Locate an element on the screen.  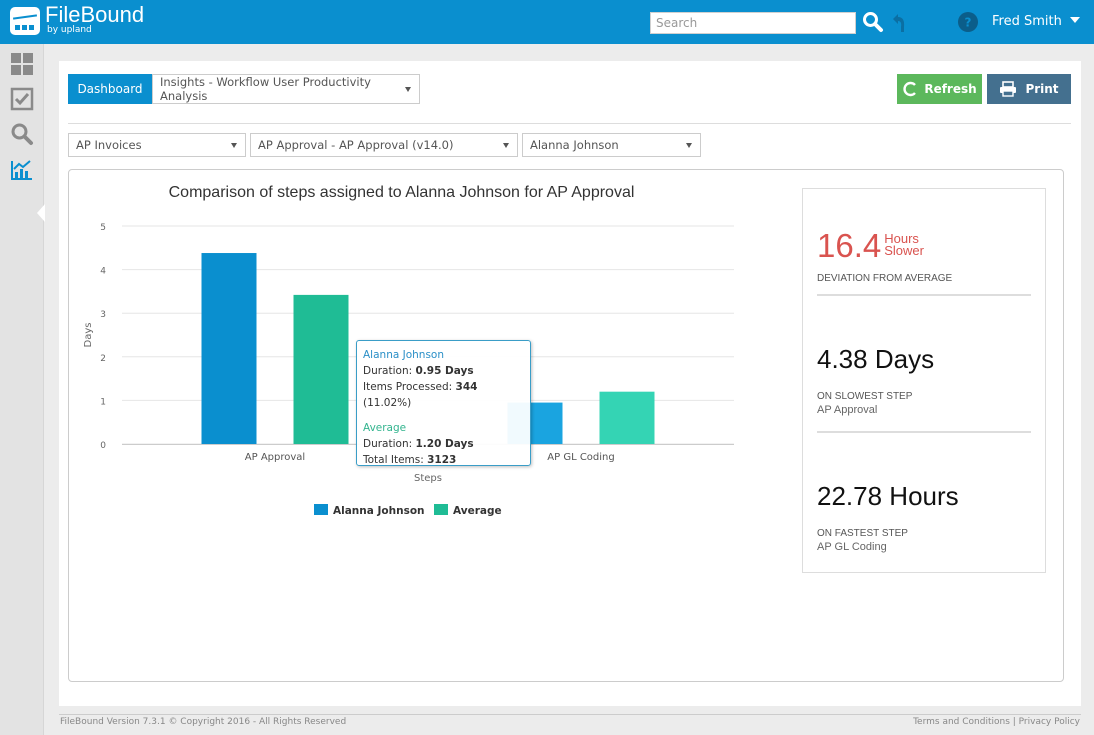
workflow-select: AP Approval - AP Approval (v14.0) is located at coordinates (384, 145).